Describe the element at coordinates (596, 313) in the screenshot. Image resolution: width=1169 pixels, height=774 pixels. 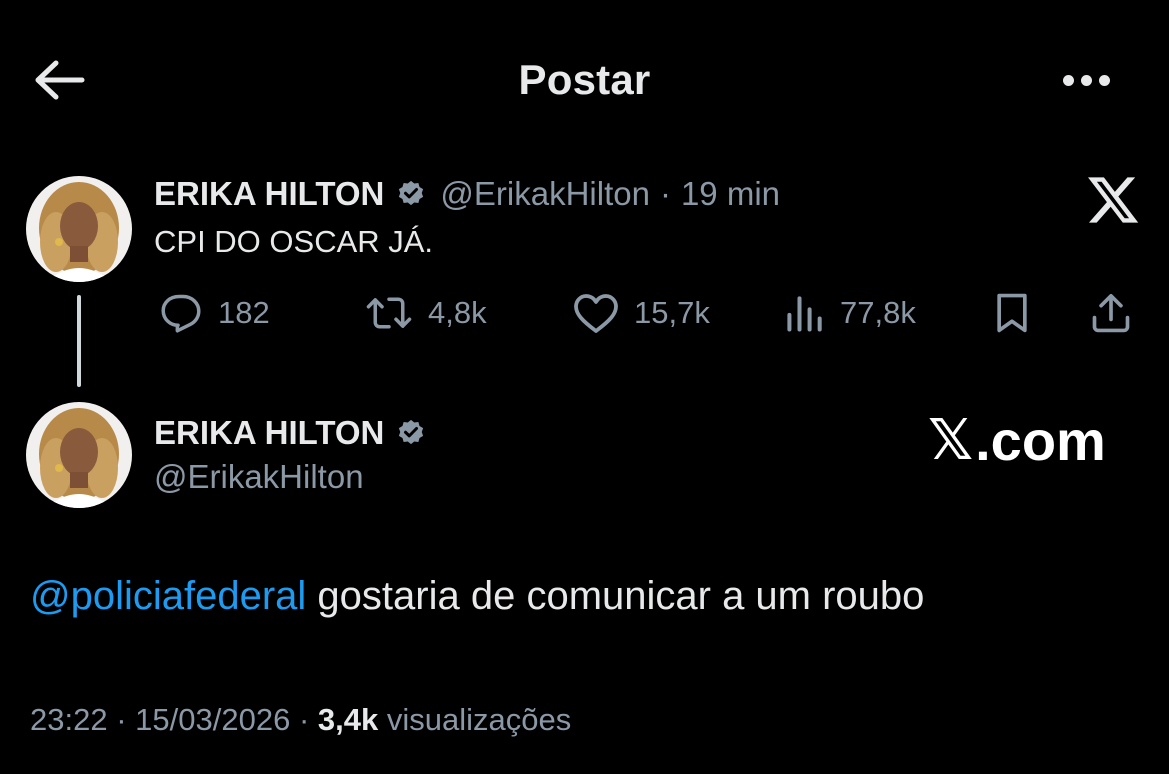
I see `like-icon` at that location.